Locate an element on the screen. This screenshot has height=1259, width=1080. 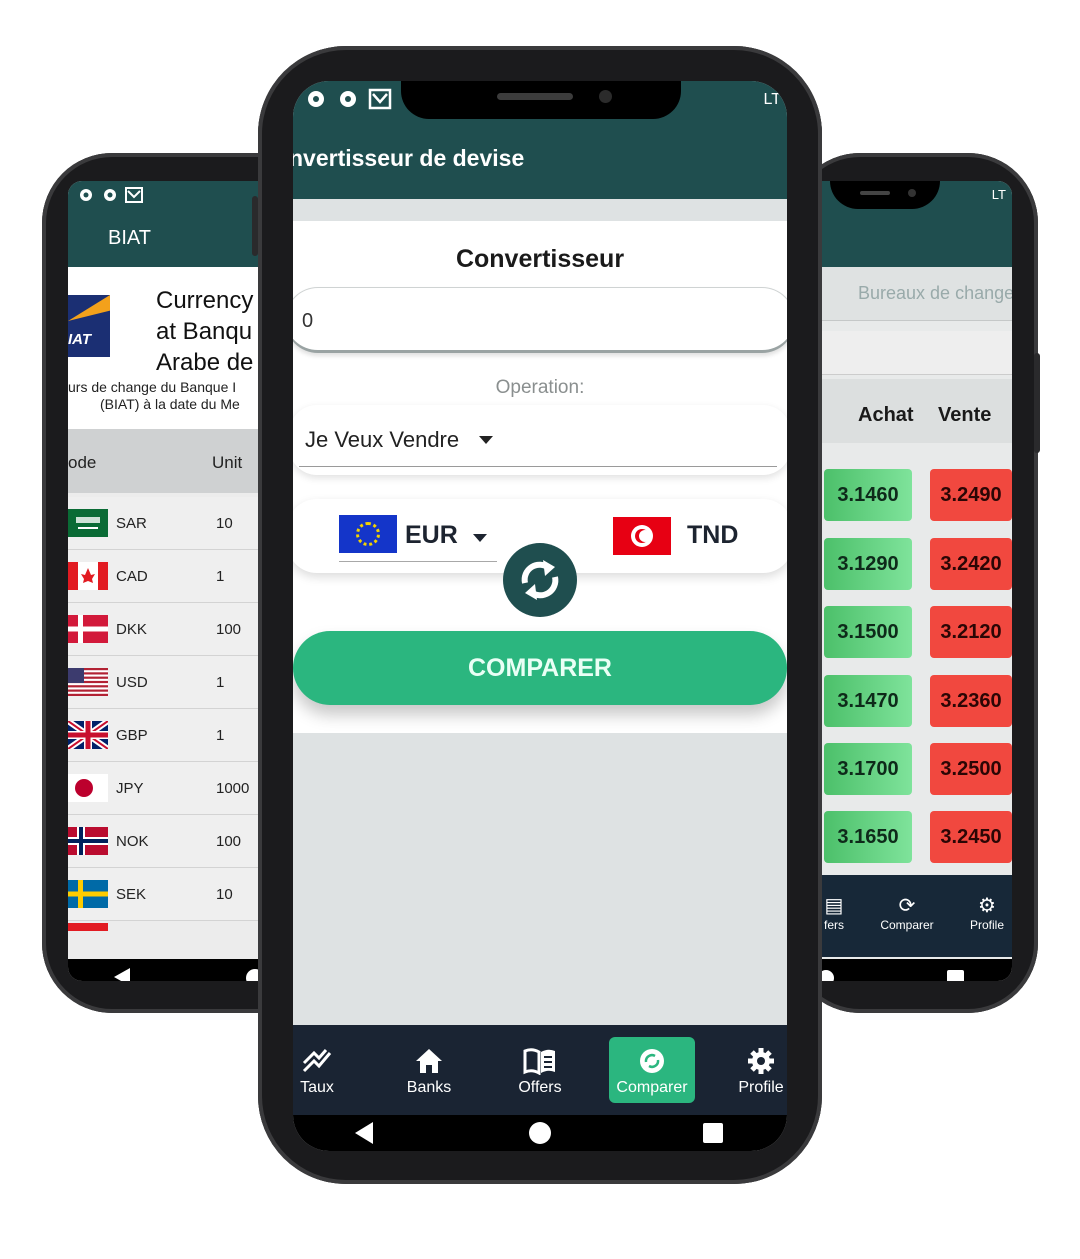
card-title: Convertisseur is located at coordinates (540, 259).